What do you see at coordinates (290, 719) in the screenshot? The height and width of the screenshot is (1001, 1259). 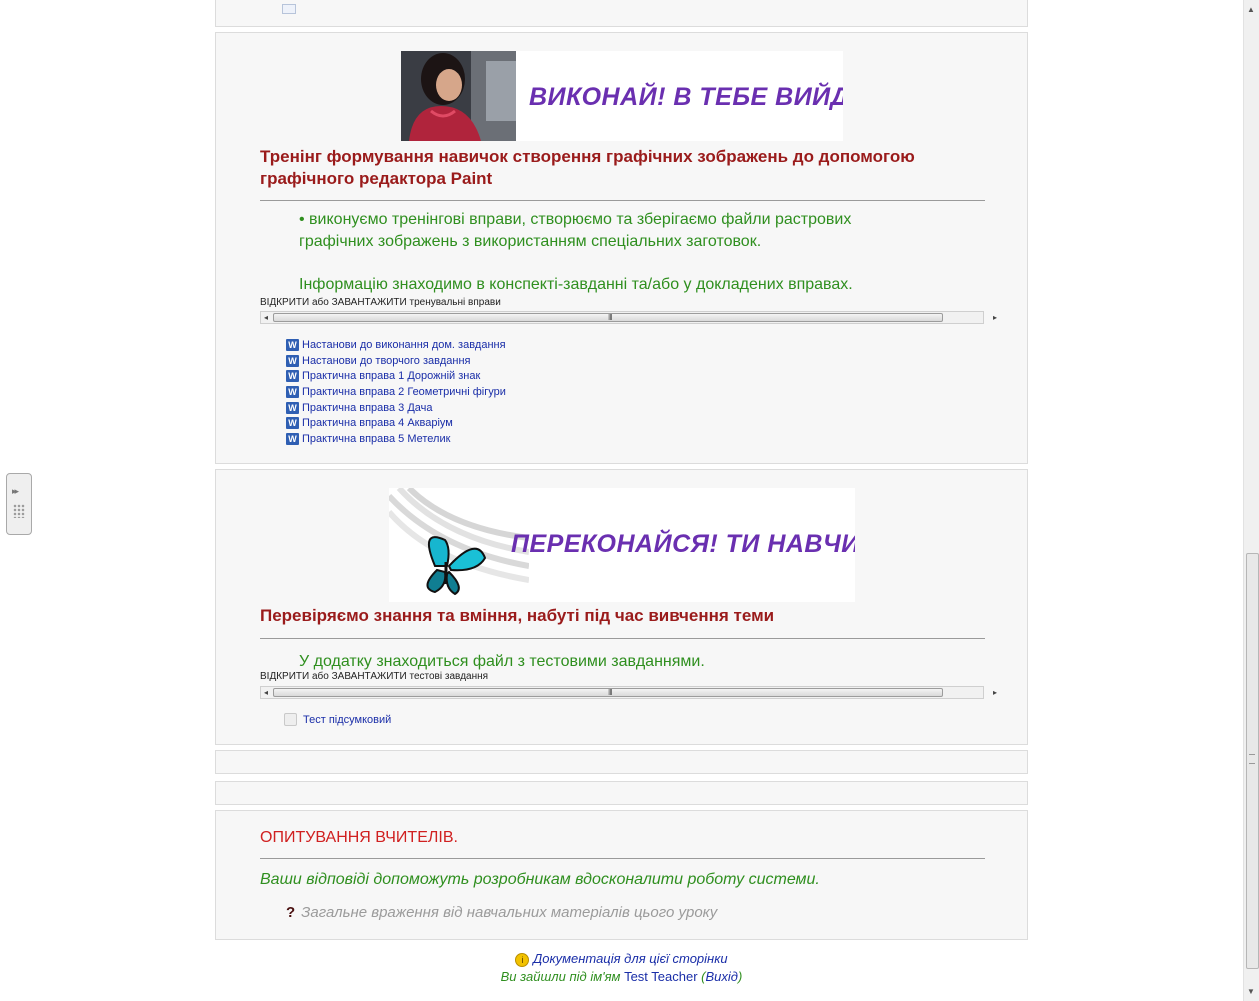 I see `quiz-icon` at bounding box center [290, 719].